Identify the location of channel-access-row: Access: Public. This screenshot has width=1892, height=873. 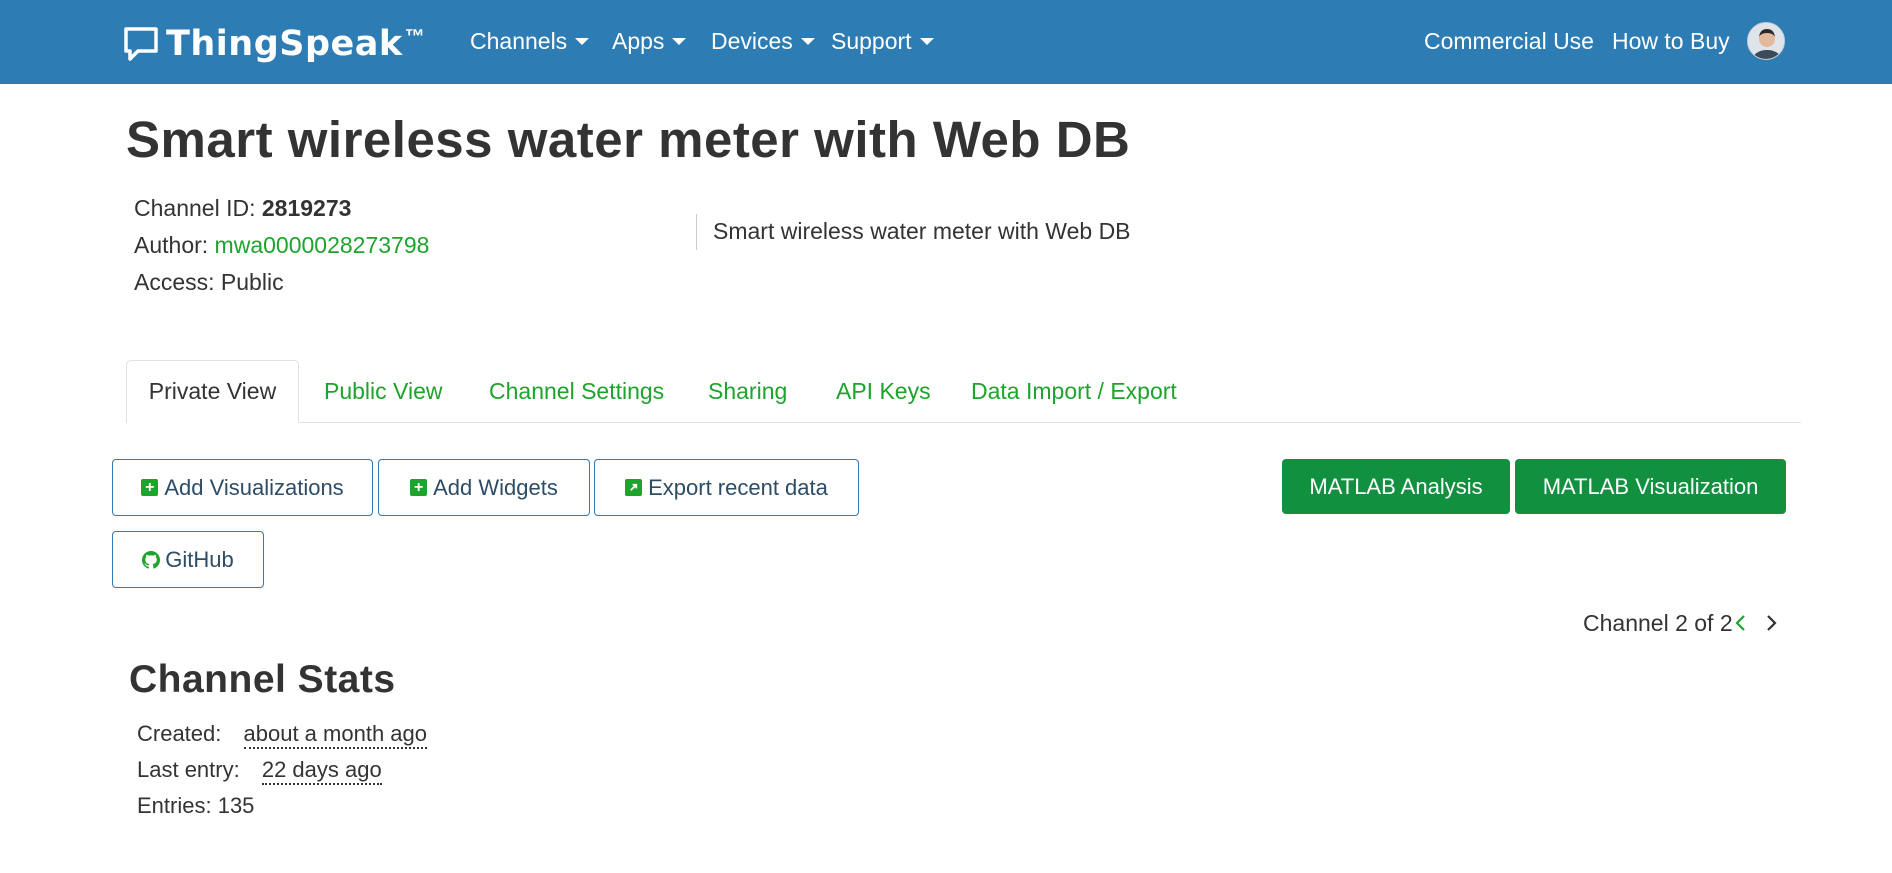
(209, 282).